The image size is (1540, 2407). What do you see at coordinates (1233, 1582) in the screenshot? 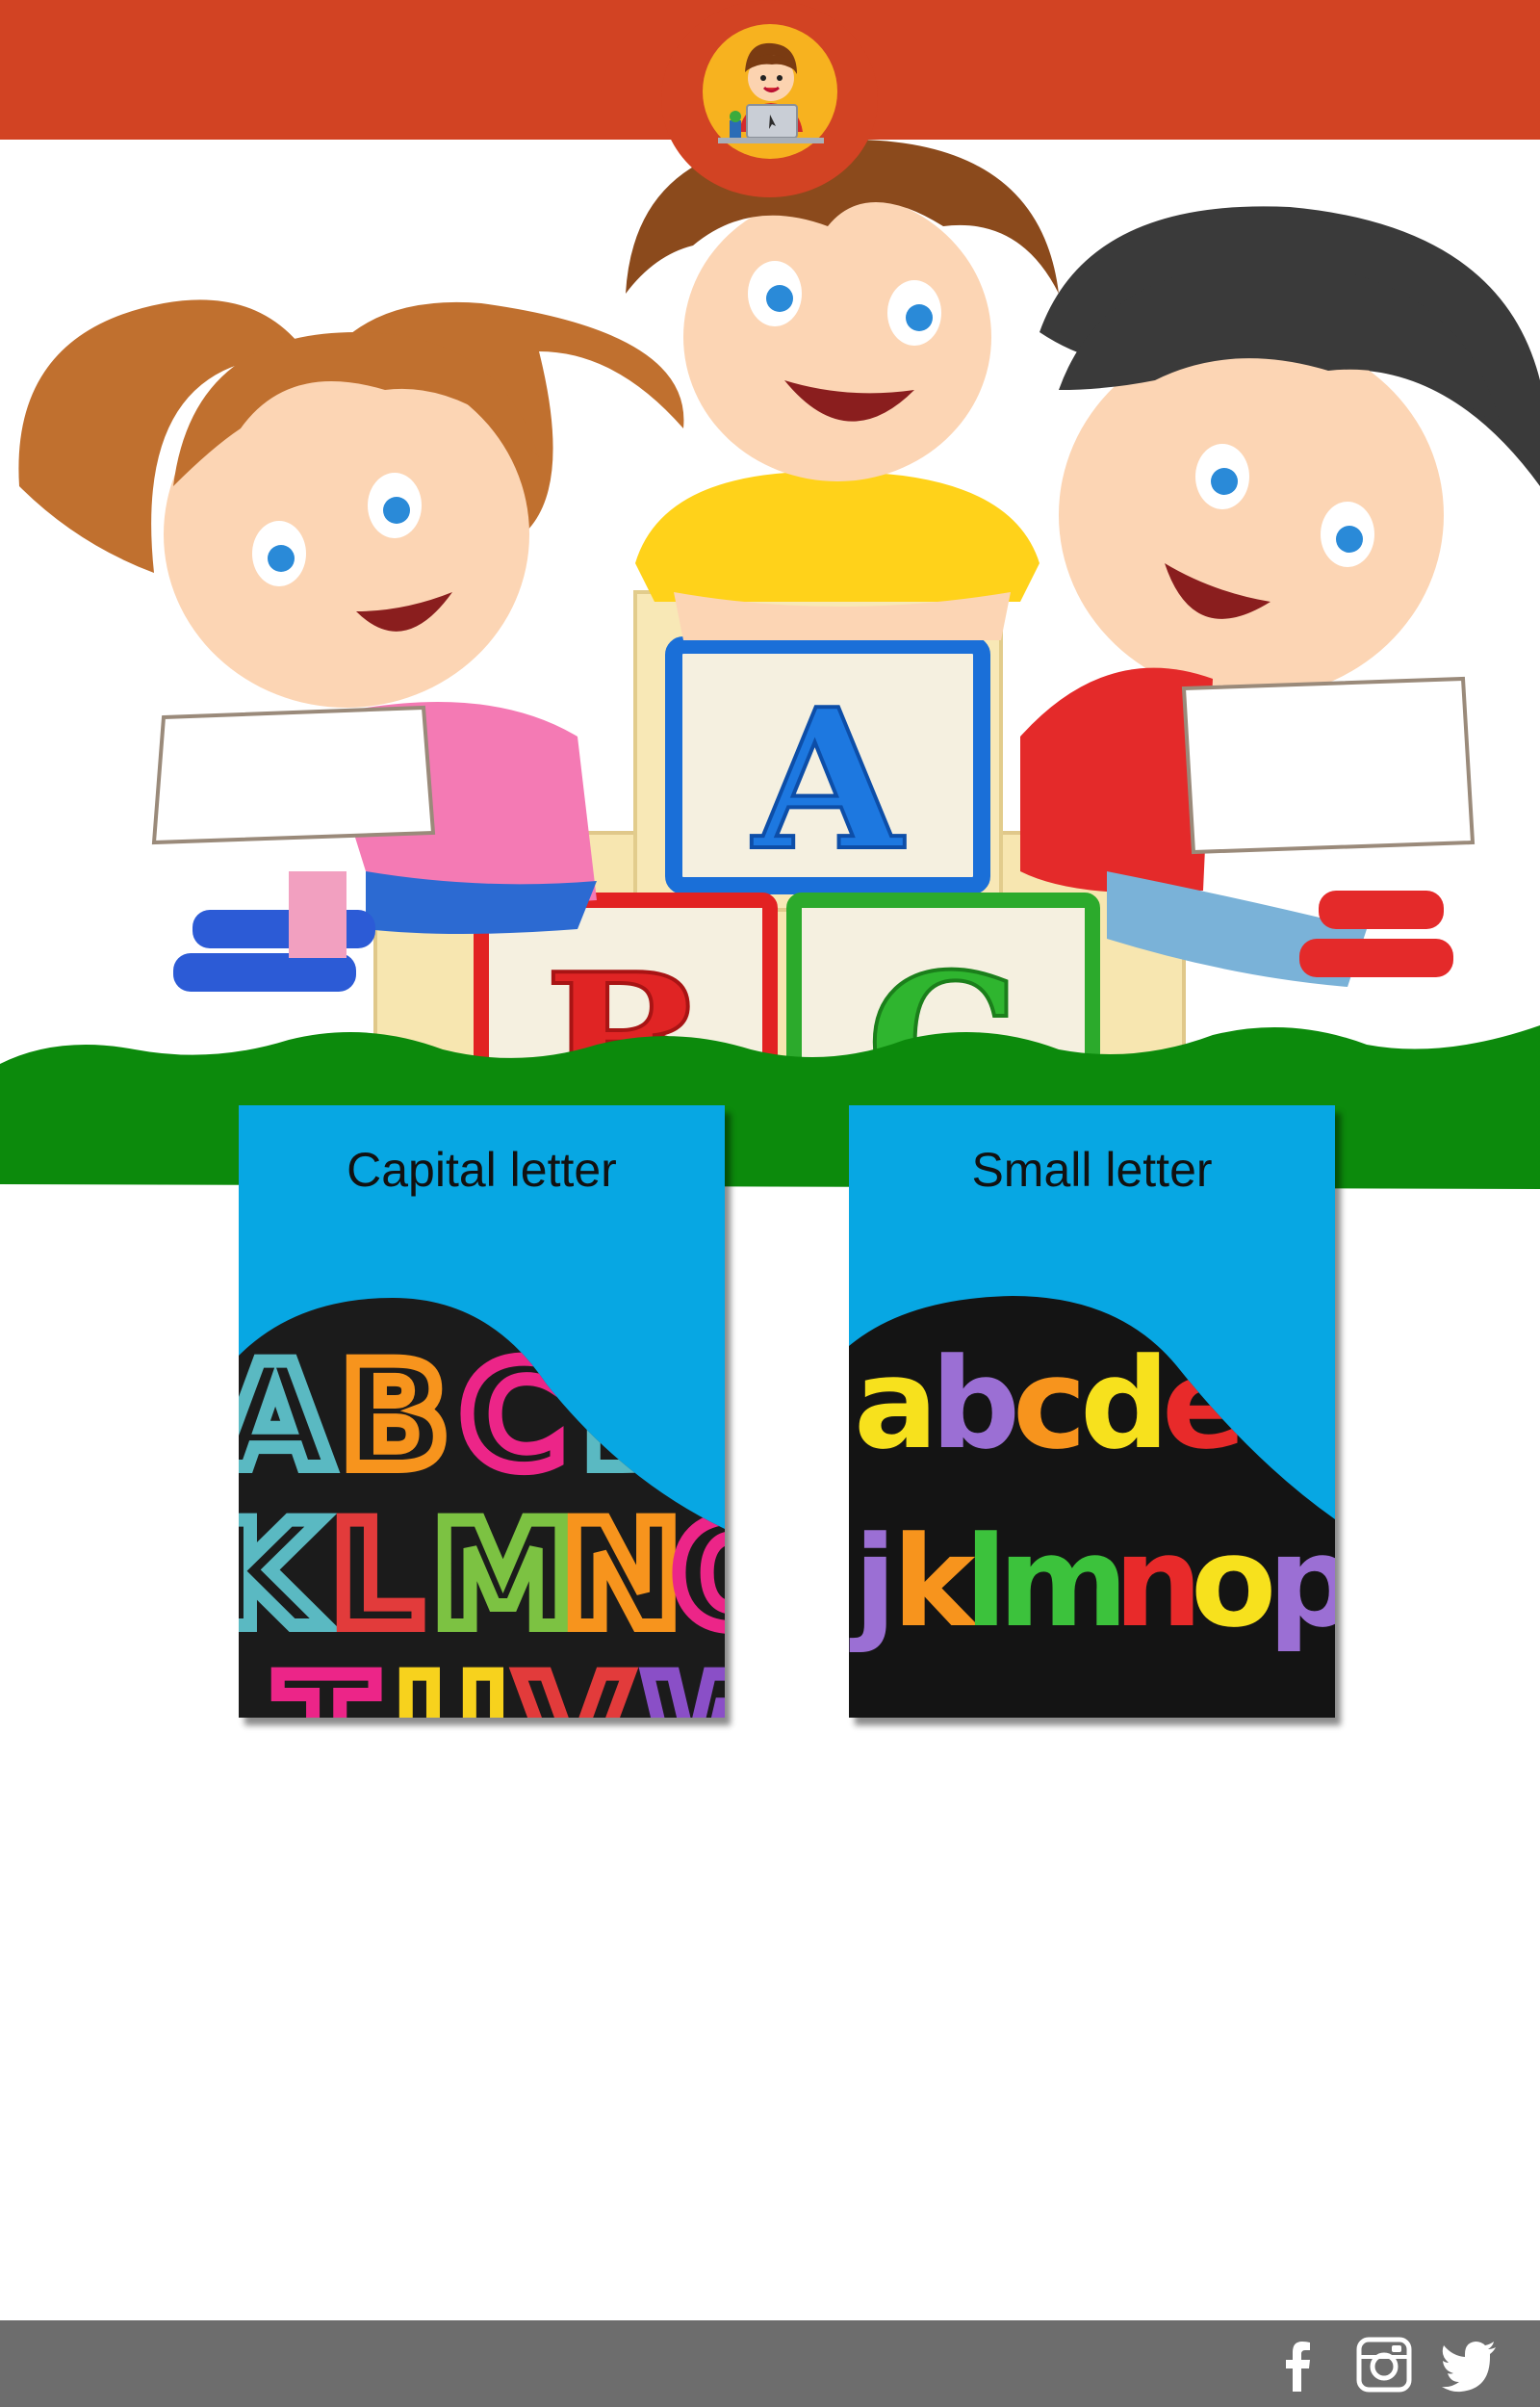
I see `svg-text: o` at bounding box center [1233, 1582].